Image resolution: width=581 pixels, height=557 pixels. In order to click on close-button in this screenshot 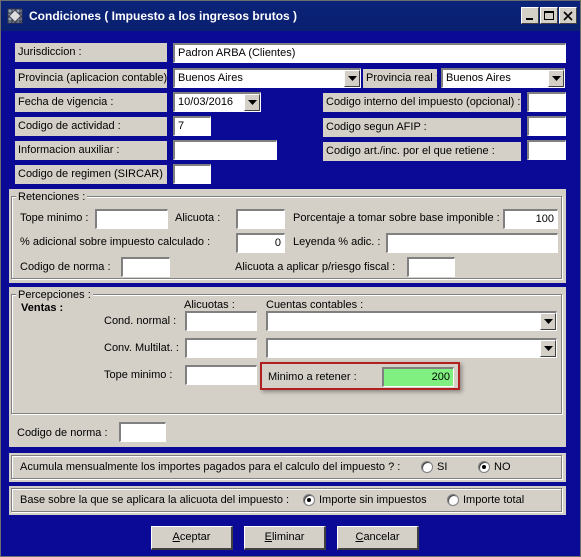, I will do `click(568, 15)`.